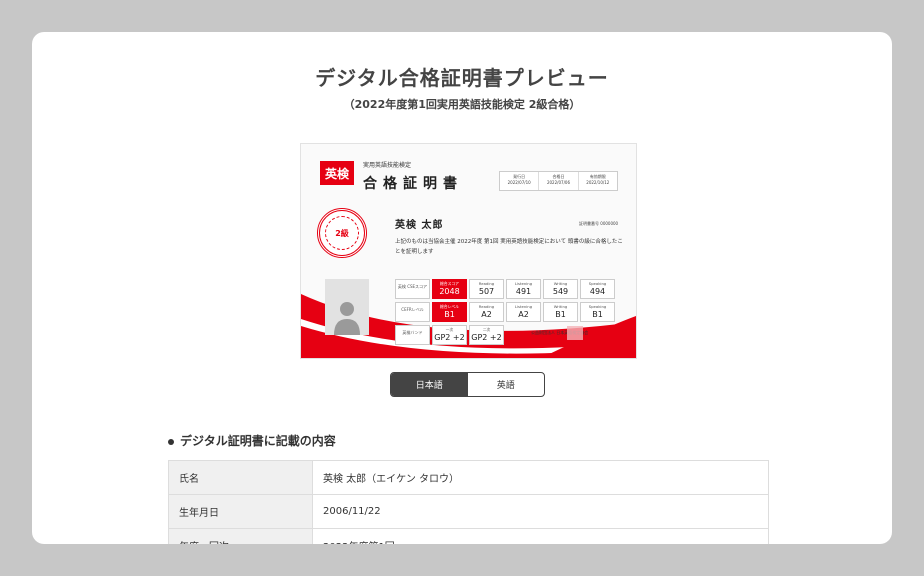 The height and width of the screenshot is (576, 924). I want to click on language-english-button: 英語, so click(506, 384).